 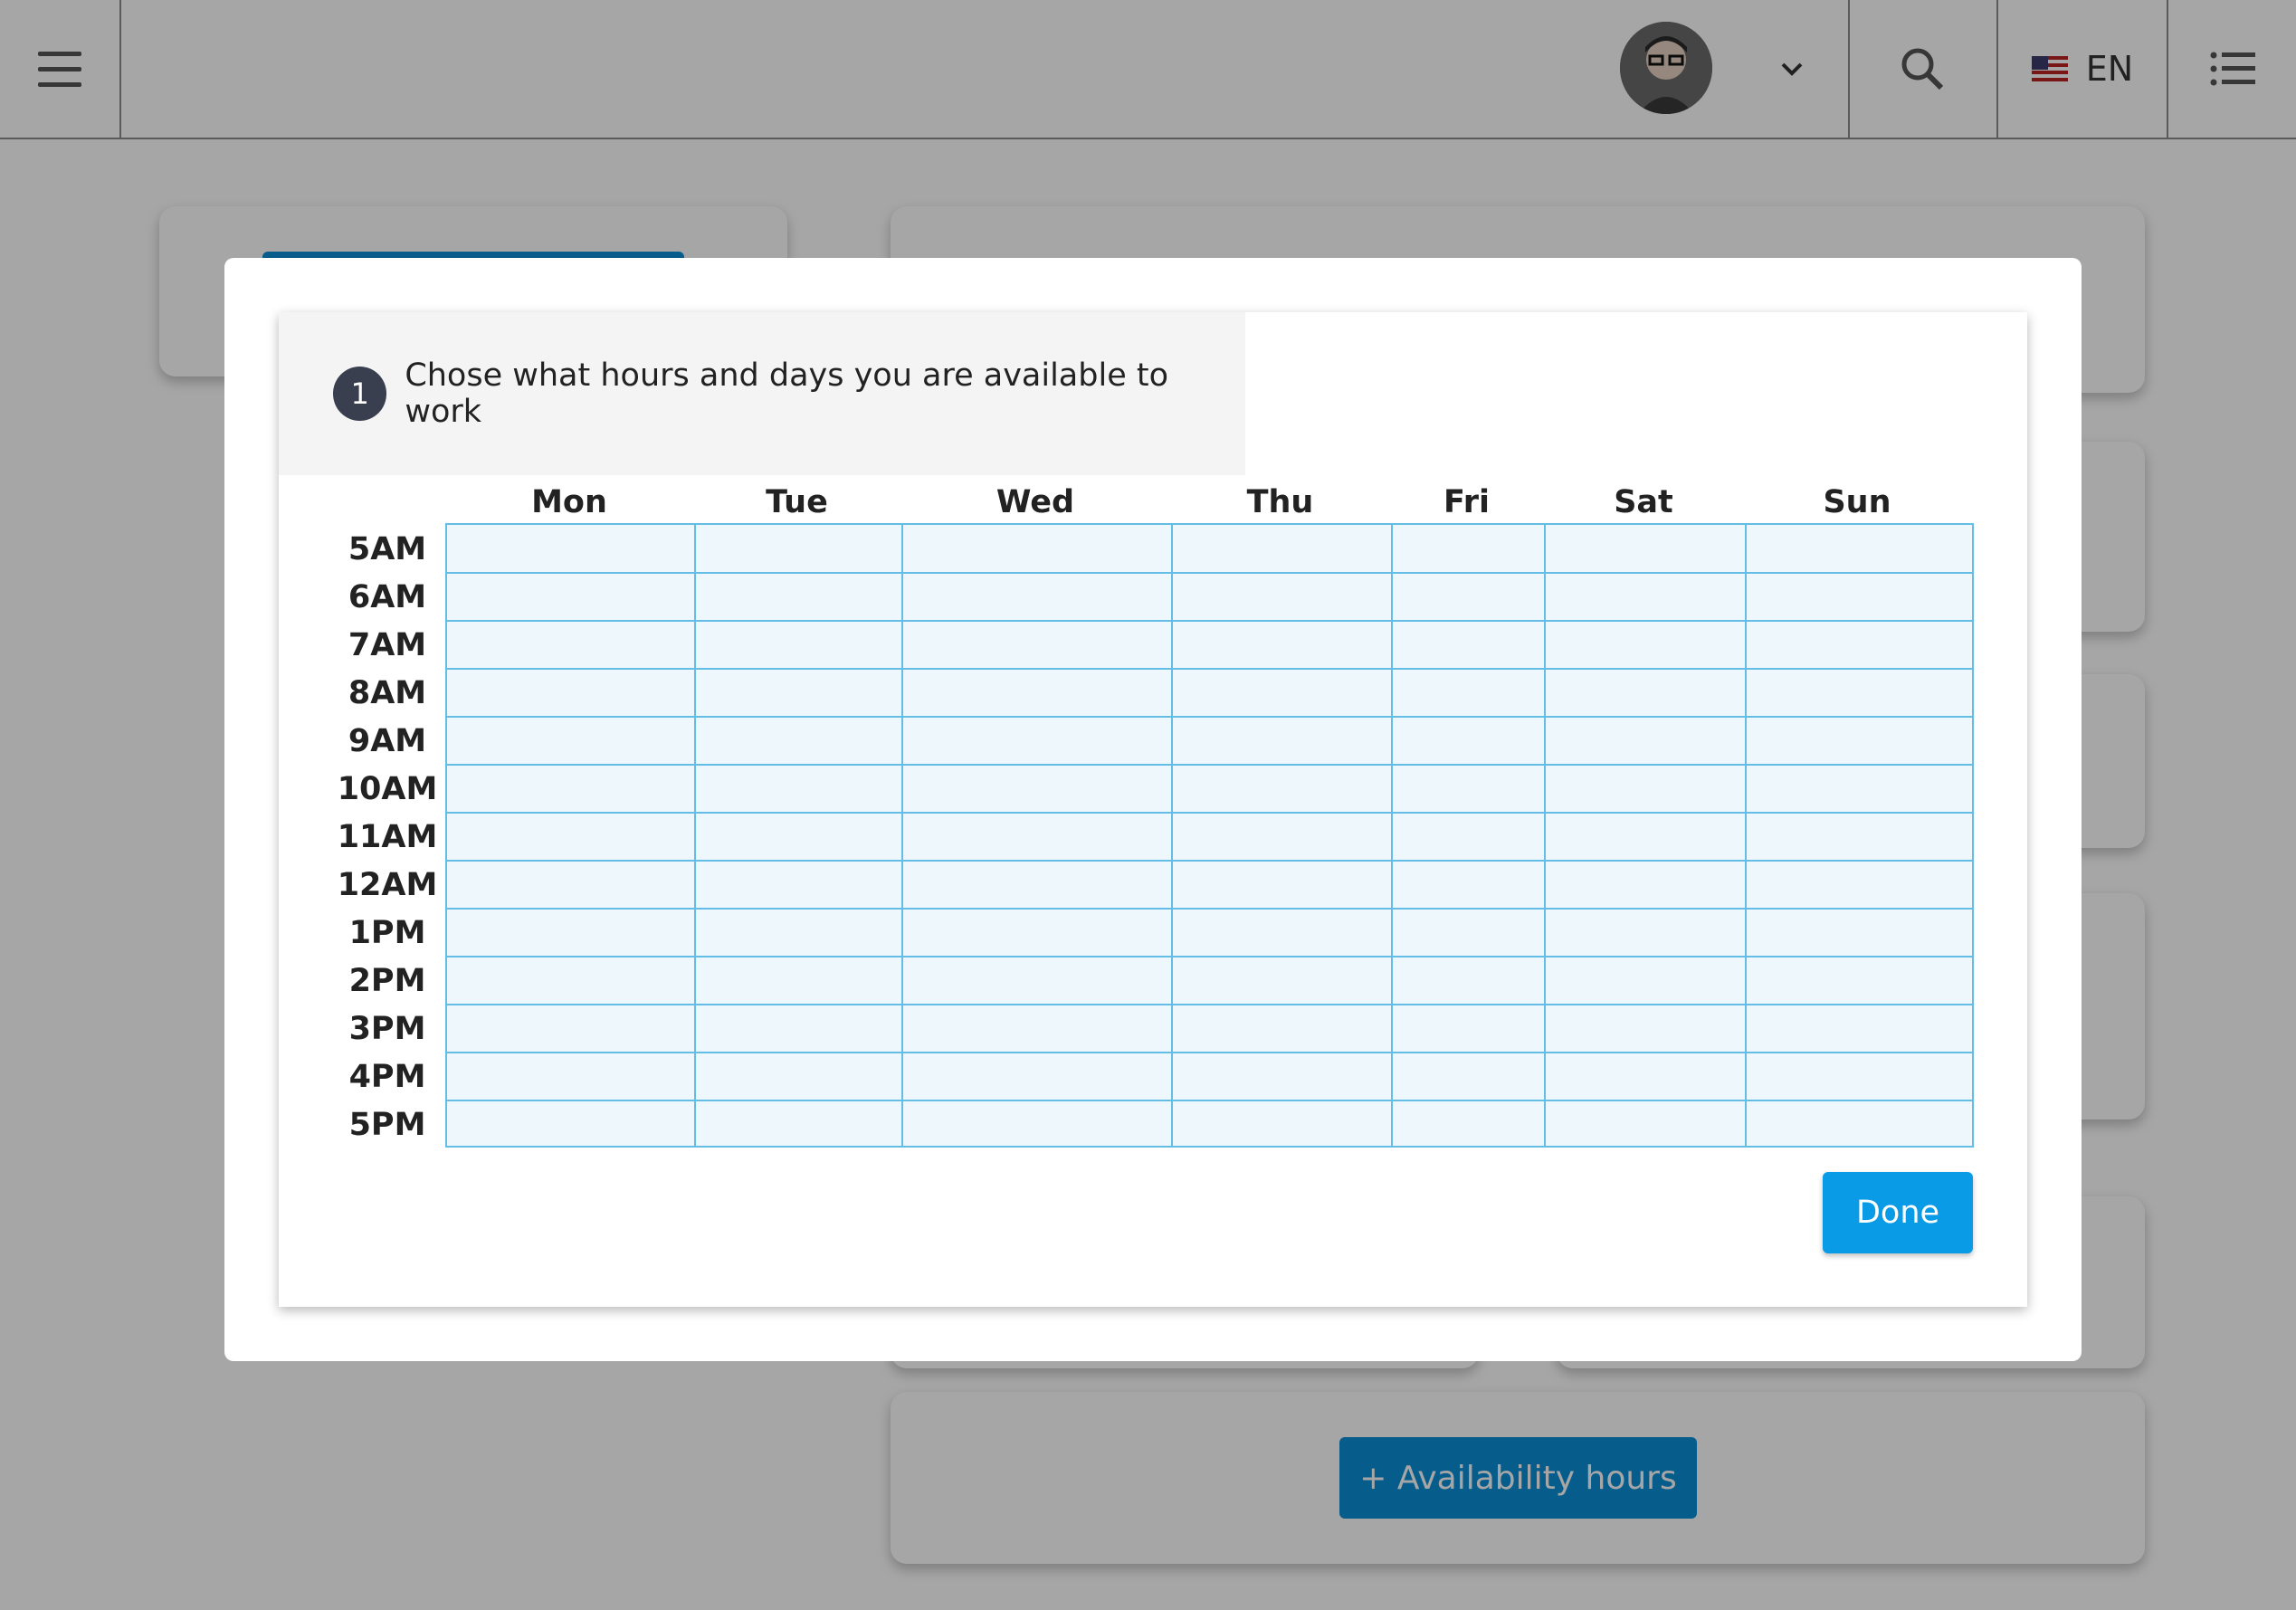 I want to click on hour-label: 8AM, so click(x=387, y=692).